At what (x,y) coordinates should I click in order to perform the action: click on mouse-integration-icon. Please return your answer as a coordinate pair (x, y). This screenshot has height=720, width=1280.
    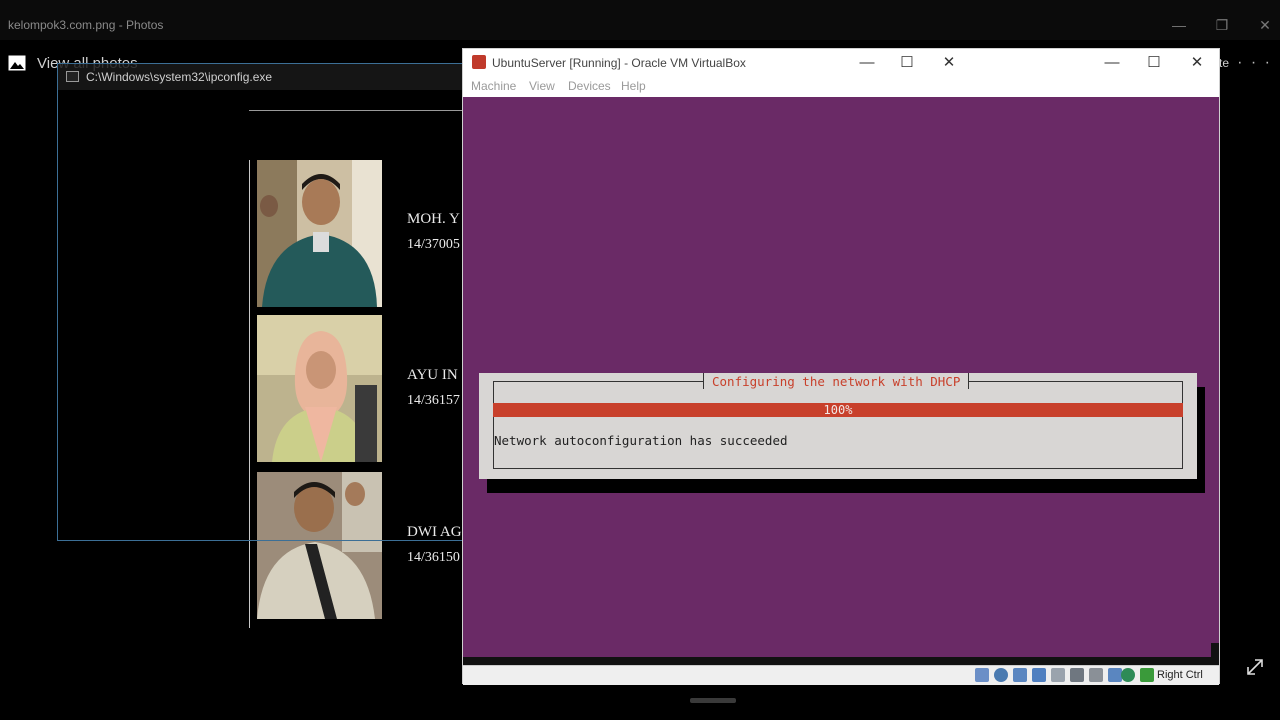
    Looking at the image, I should click on (1128, 675).